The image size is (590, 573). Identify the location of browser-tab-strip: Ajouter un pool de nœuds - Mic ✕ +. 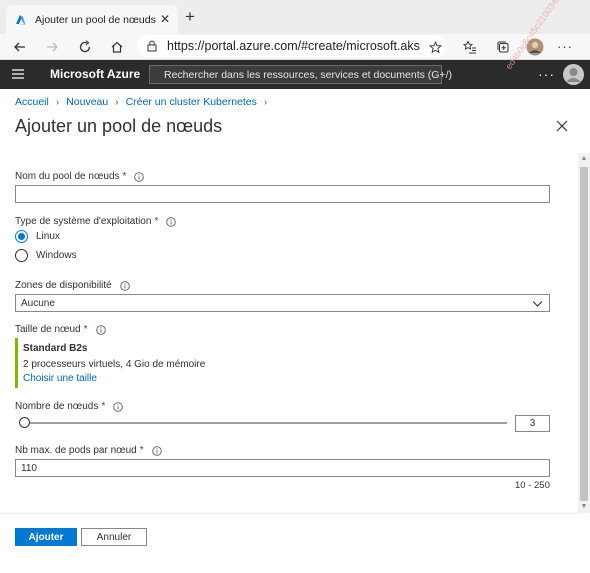
(295, 17).